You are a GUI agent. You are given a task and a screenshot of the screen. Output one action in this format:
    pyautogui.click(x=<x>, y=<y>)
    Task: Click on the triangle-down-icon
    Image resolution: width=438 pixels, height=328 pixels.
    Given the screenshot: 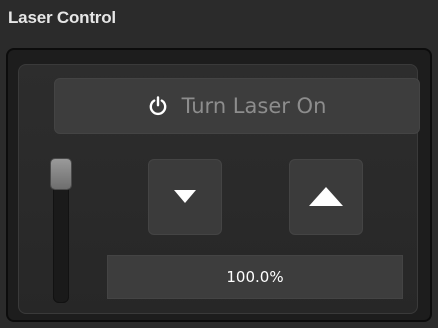 What is the action you would take?
    pyautogui.click(x=185, y=196)
    